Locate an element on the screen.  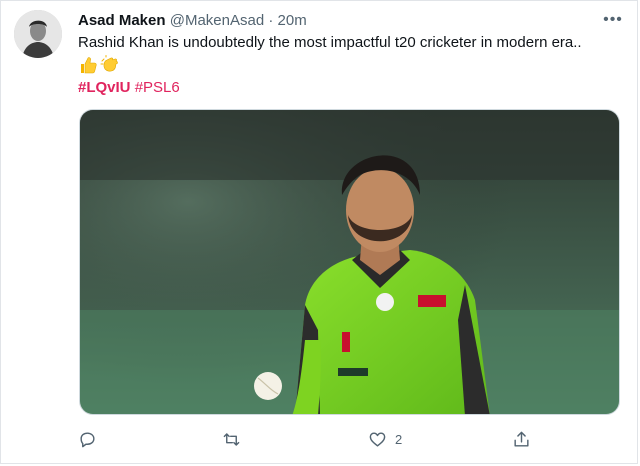
retweet-button is located at coordinates (235, 439).